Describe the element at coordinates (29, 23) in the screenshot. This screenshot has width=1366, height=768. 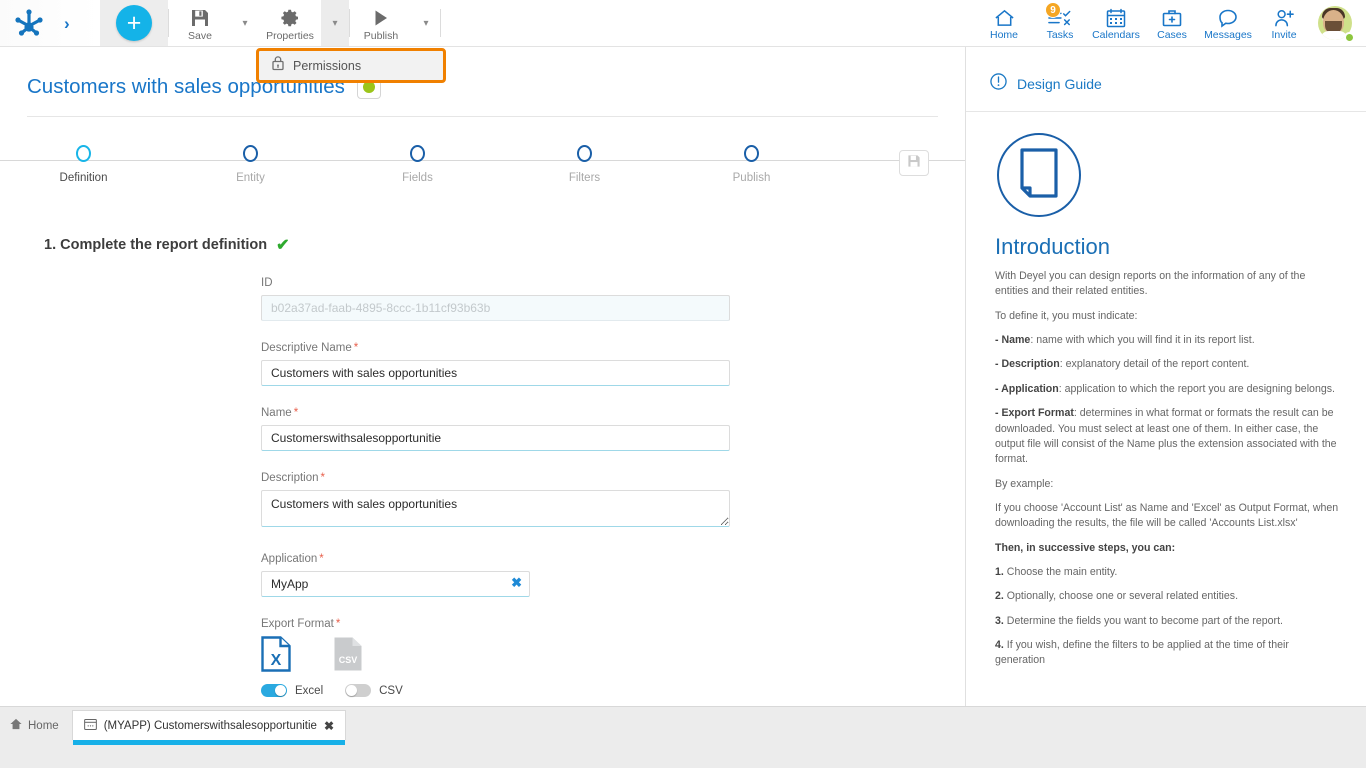
I see `deyel-logo-icon` at that location.